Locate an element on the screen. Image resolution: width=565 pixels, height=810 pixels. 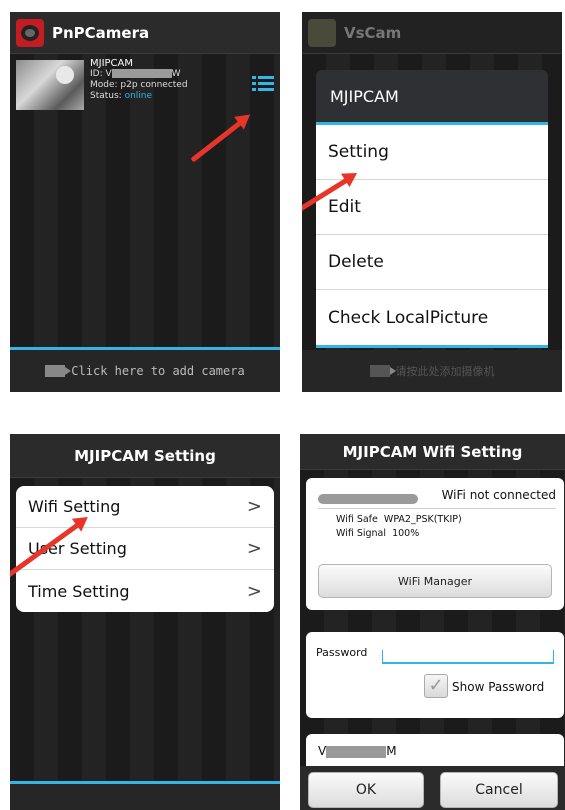
camera-mode: Mode: p2p connected is located at coordinates (139, 85).